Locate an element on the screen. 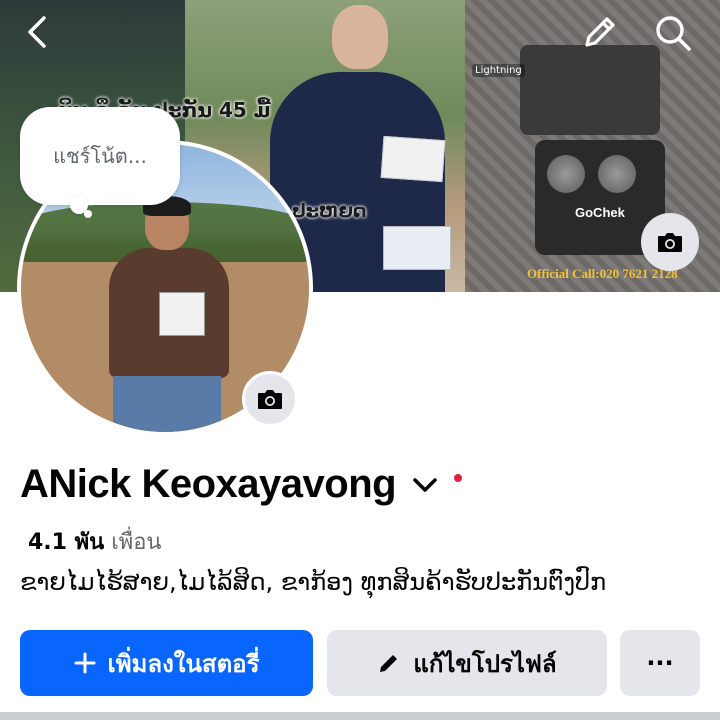 This screenshot has height=720, width=720. cover-camera-button is located at coordinates (670, 242).